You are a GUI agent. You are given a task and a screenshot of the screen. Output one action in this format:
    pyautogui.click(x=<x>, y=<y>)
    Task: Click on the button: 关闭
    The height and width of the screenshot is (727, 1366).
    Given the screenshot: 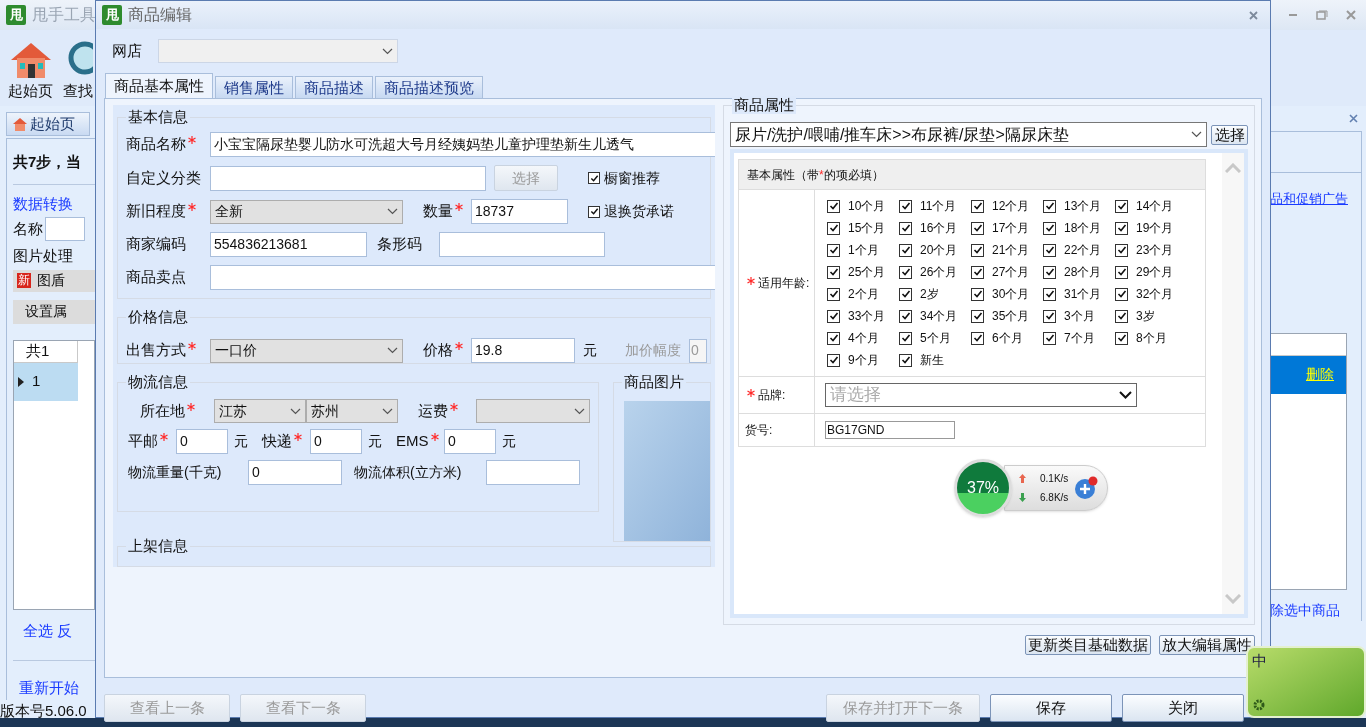 What is the action you would take?
    pyautogui.click(x=1183, y=708)
    